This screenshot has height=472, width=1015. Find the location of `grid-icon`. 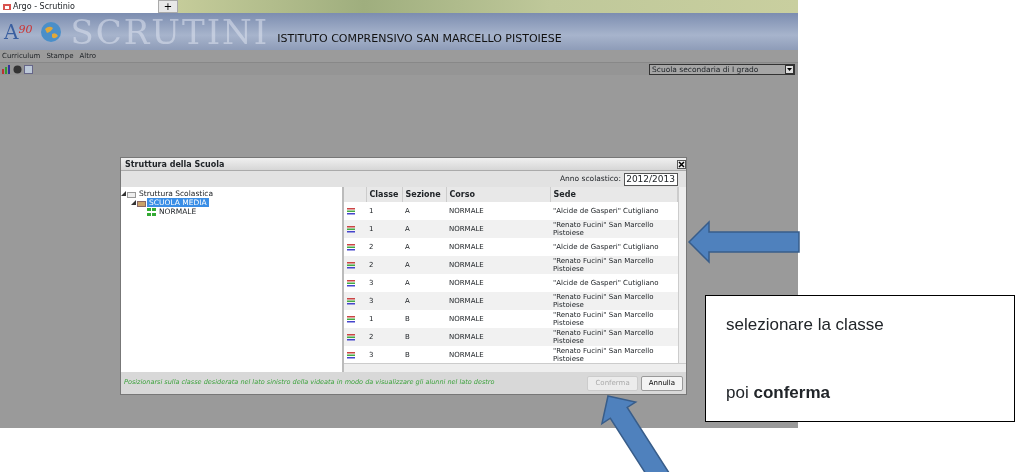

grid-icon is located at coordinates (151, 211).